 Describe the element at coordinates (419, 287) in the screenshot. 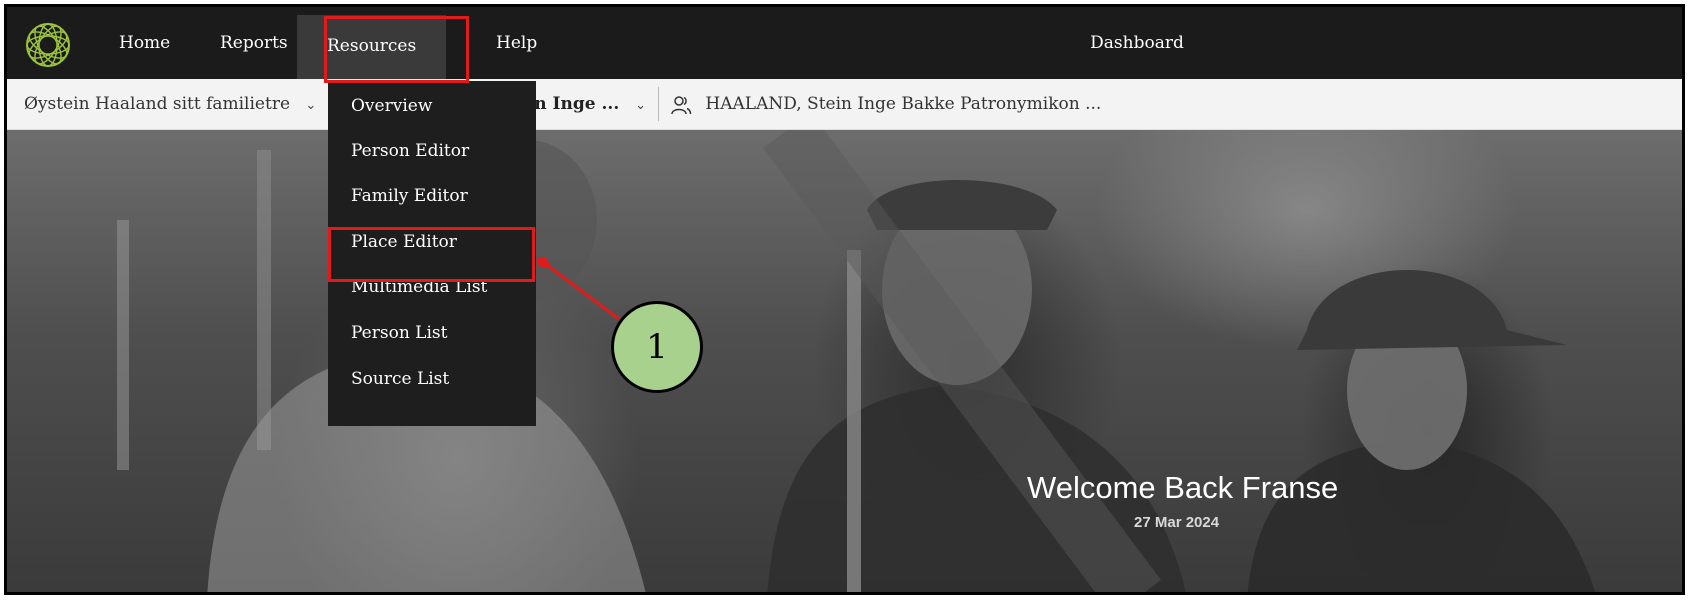

I see `menu-item-multimedia-list: Multimedia List` at that location.